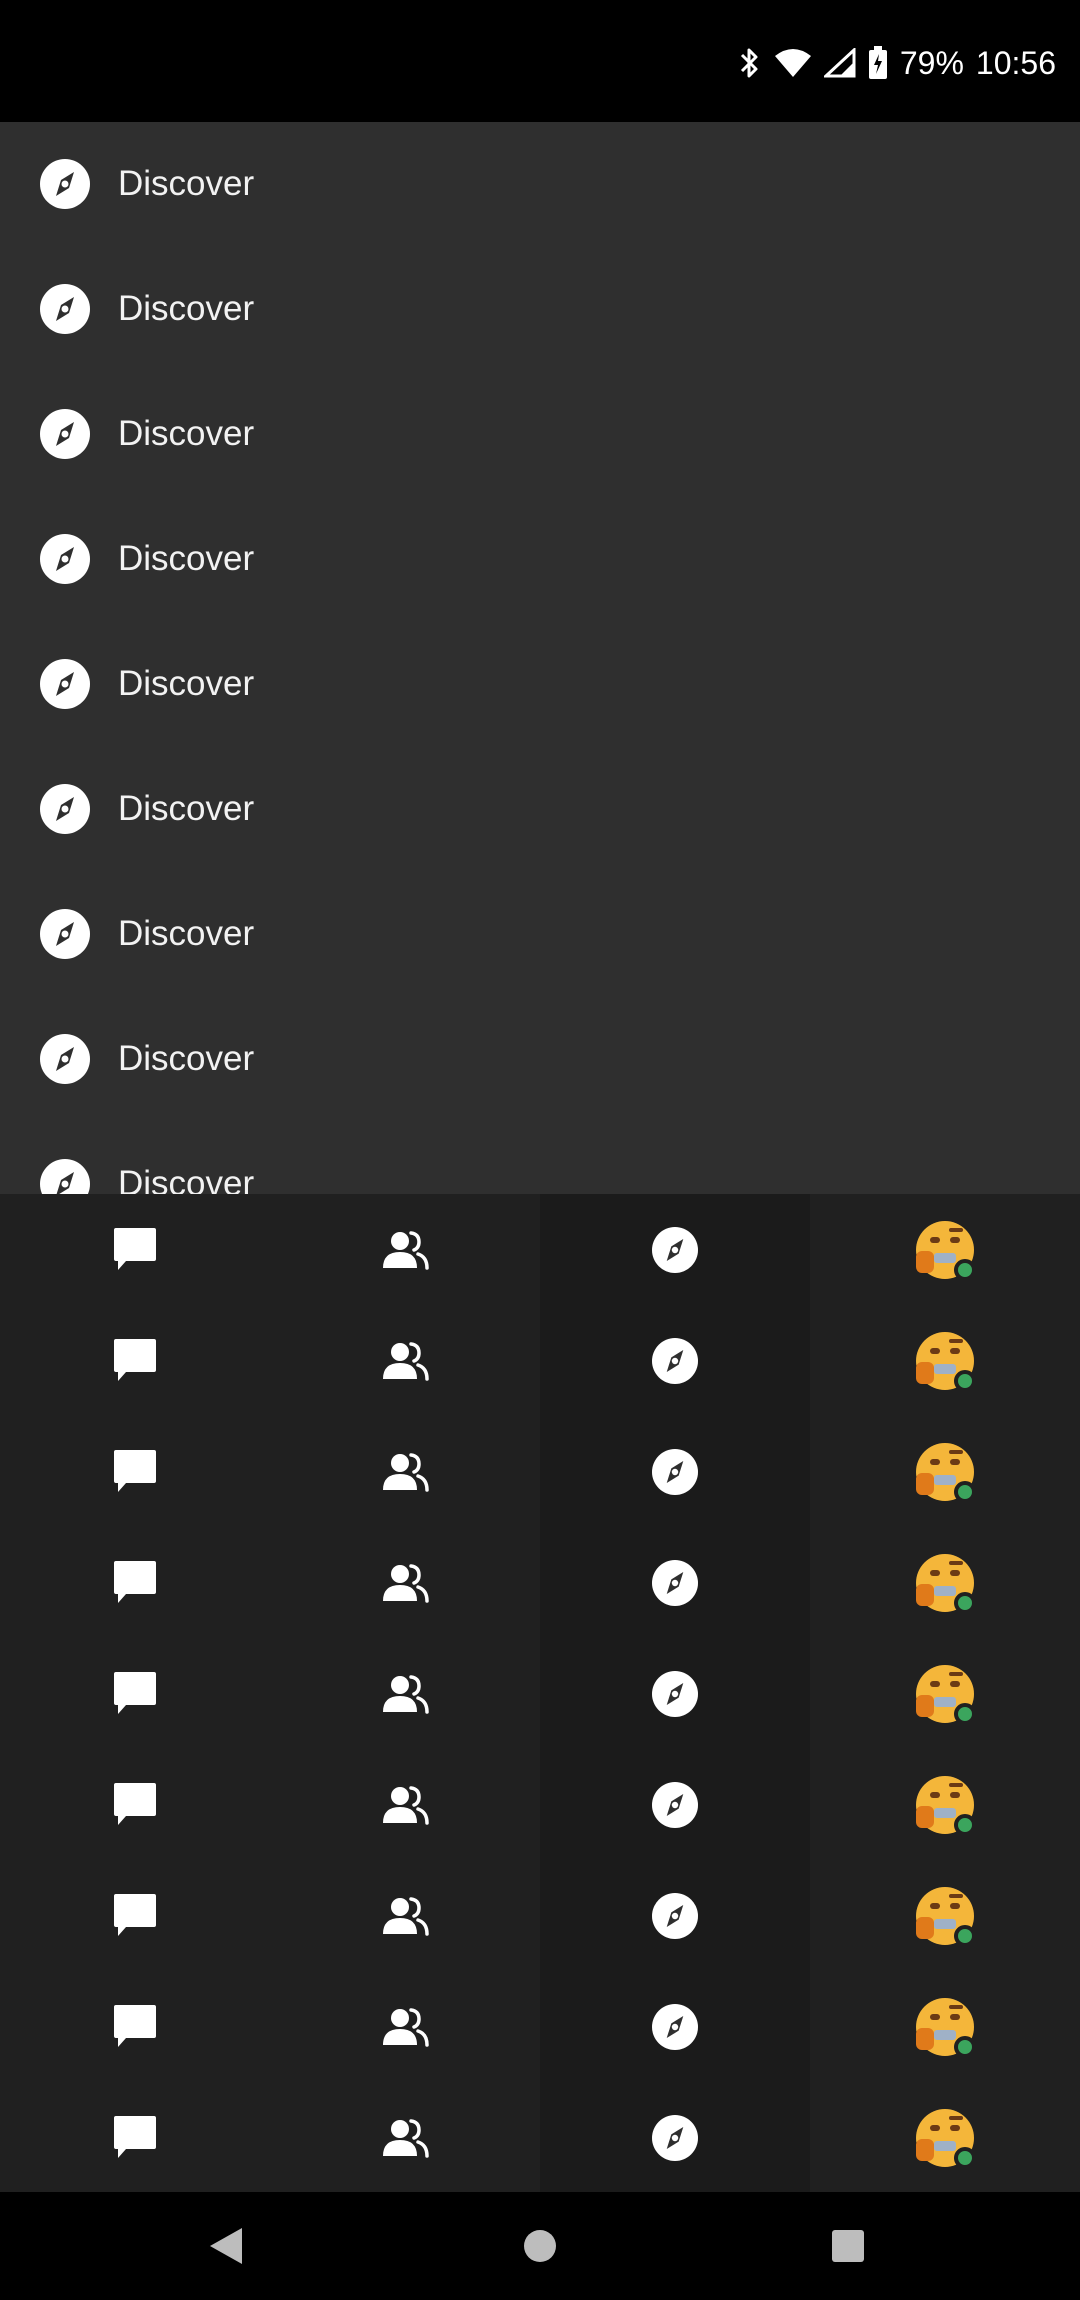  Describe the element at coordinates (931, 62) in the screenshot. I see `battery-percent: 79%` at that location.